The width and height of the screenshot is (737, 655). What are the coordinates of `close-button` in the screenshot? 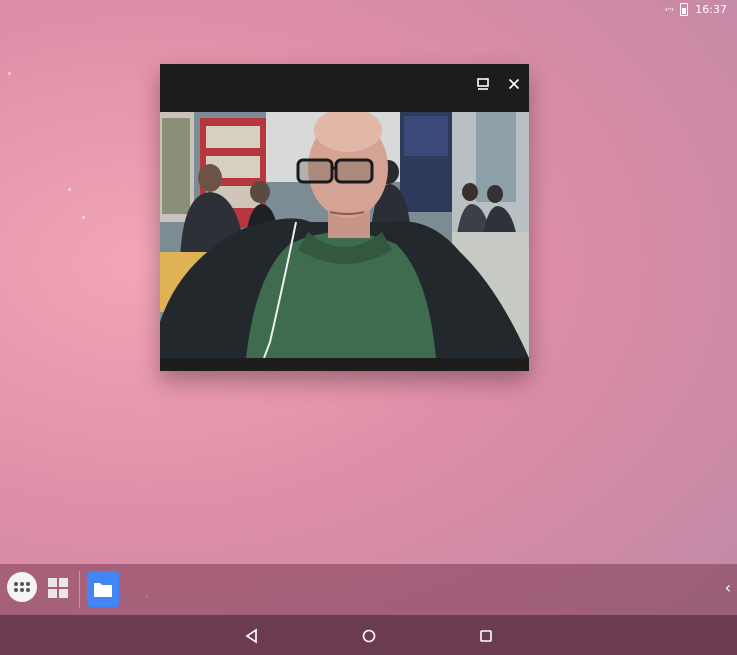 It's located at (514, 84).